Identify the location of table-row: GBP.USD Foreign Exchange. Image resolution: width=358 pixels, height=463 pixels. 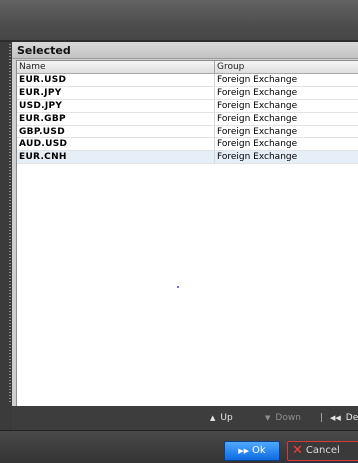
(187, 132).